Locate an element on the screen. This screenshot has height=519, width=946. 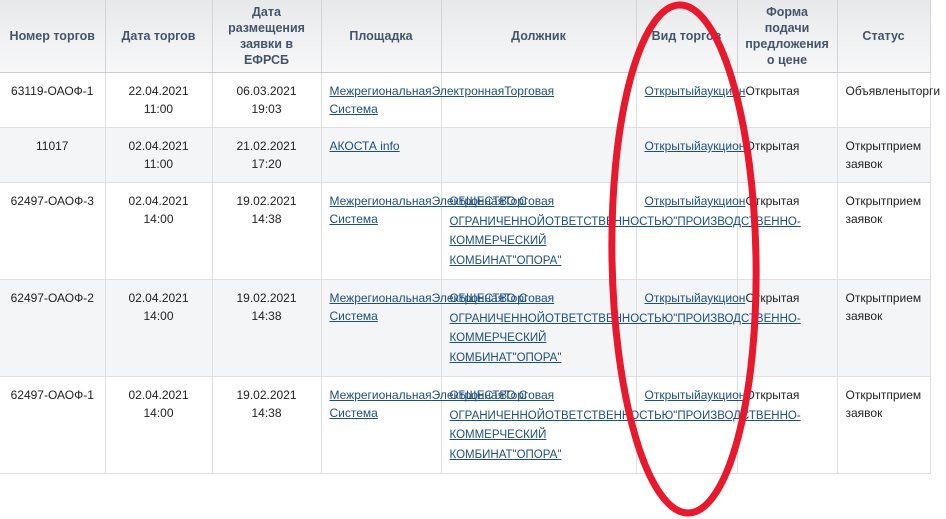
auction-date-value: 22.04.2021 11:00 is located at coordinates (158, 100).